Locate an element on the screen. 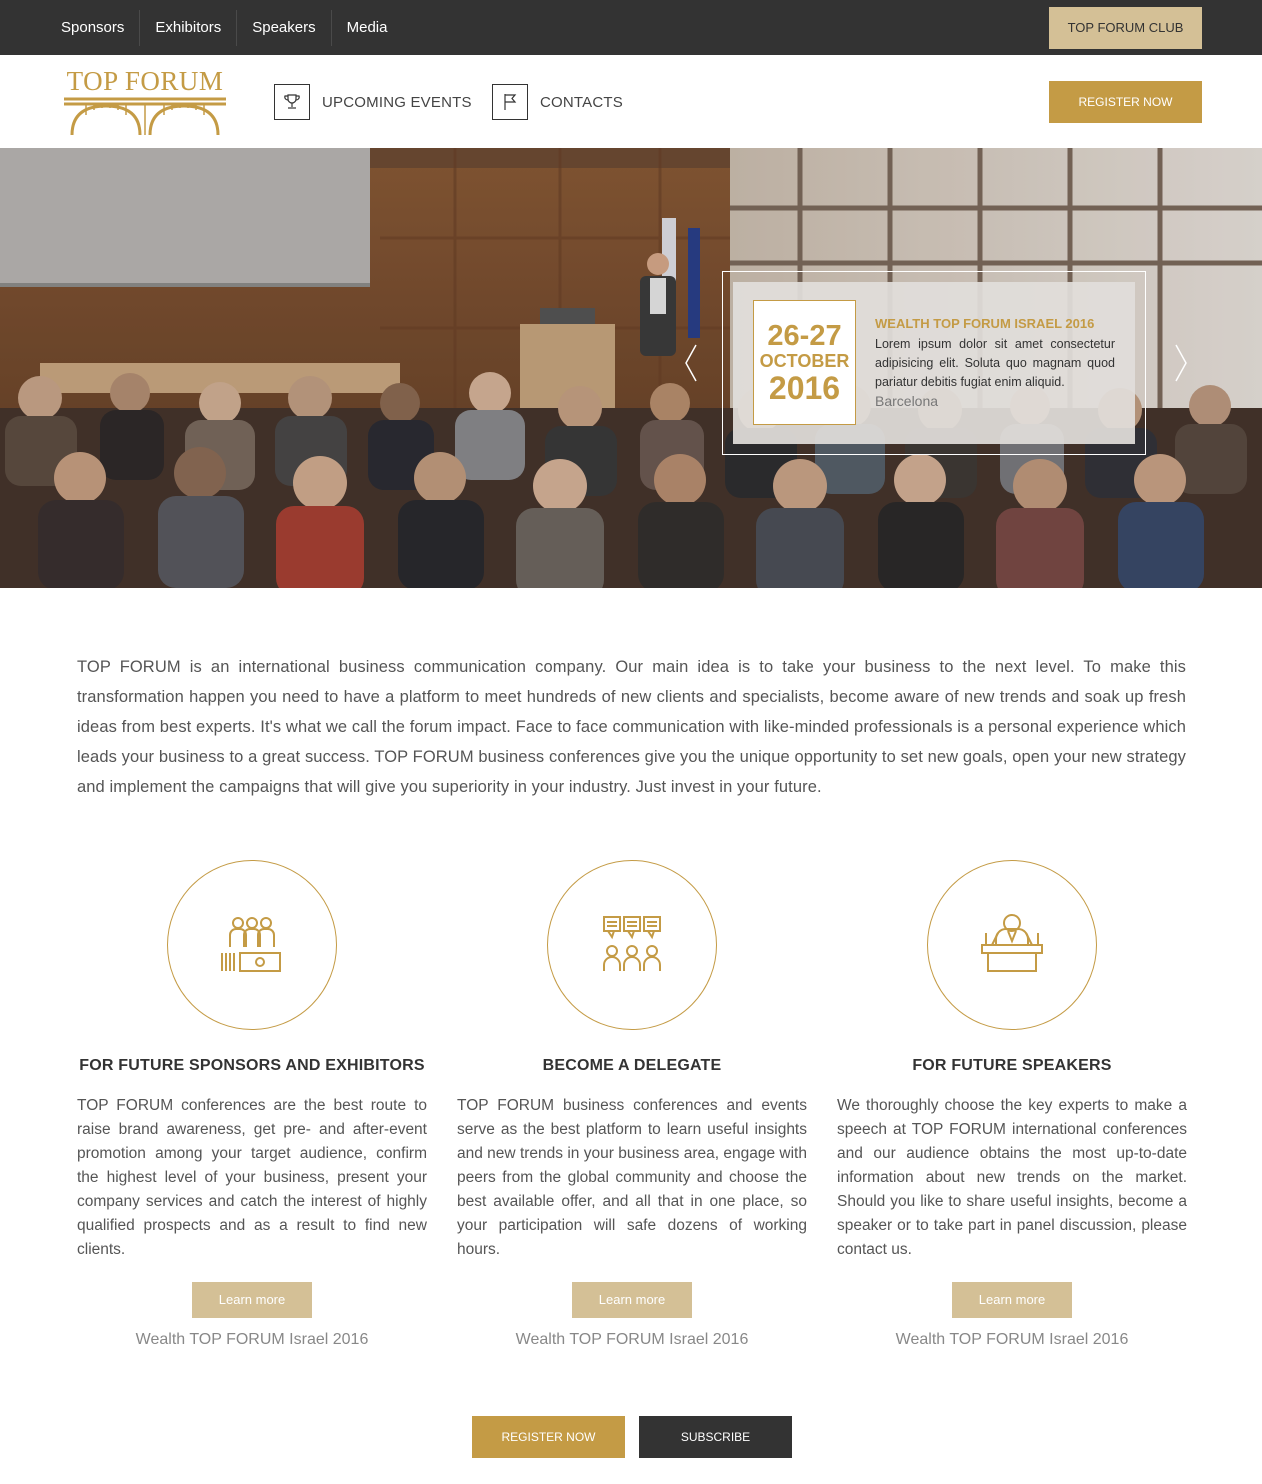  feature-title: FOR FUTURE SPONSORS AND EXHIBITORS is located at coordinates (252, 1065).